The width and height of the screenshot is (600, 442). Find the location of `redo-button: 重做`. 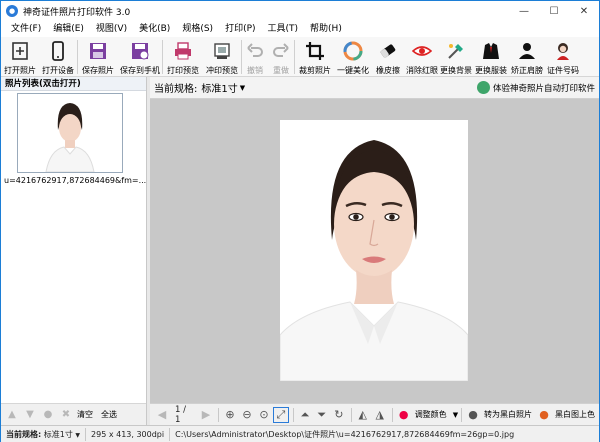

redo-button: 重做 is located at coordinates (281, 57).